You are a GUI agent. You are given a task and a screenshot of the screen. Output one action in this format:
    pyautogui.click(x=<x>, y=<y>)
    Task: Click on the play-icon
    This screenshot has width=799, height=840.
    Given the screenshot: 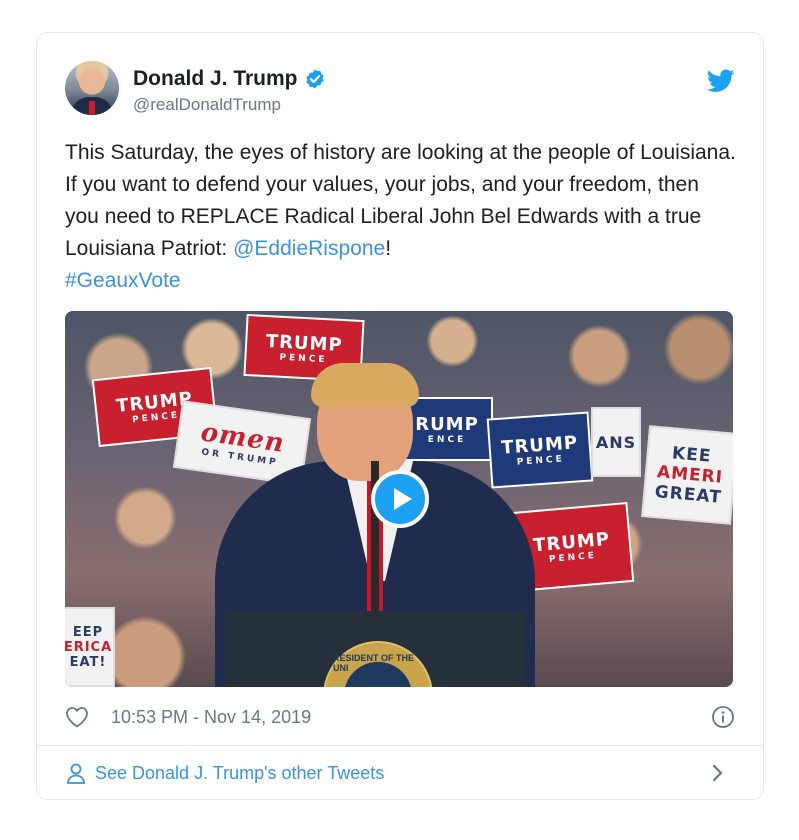 What is the action you would take?
    pyautogui.click(x=402, y=499)
    